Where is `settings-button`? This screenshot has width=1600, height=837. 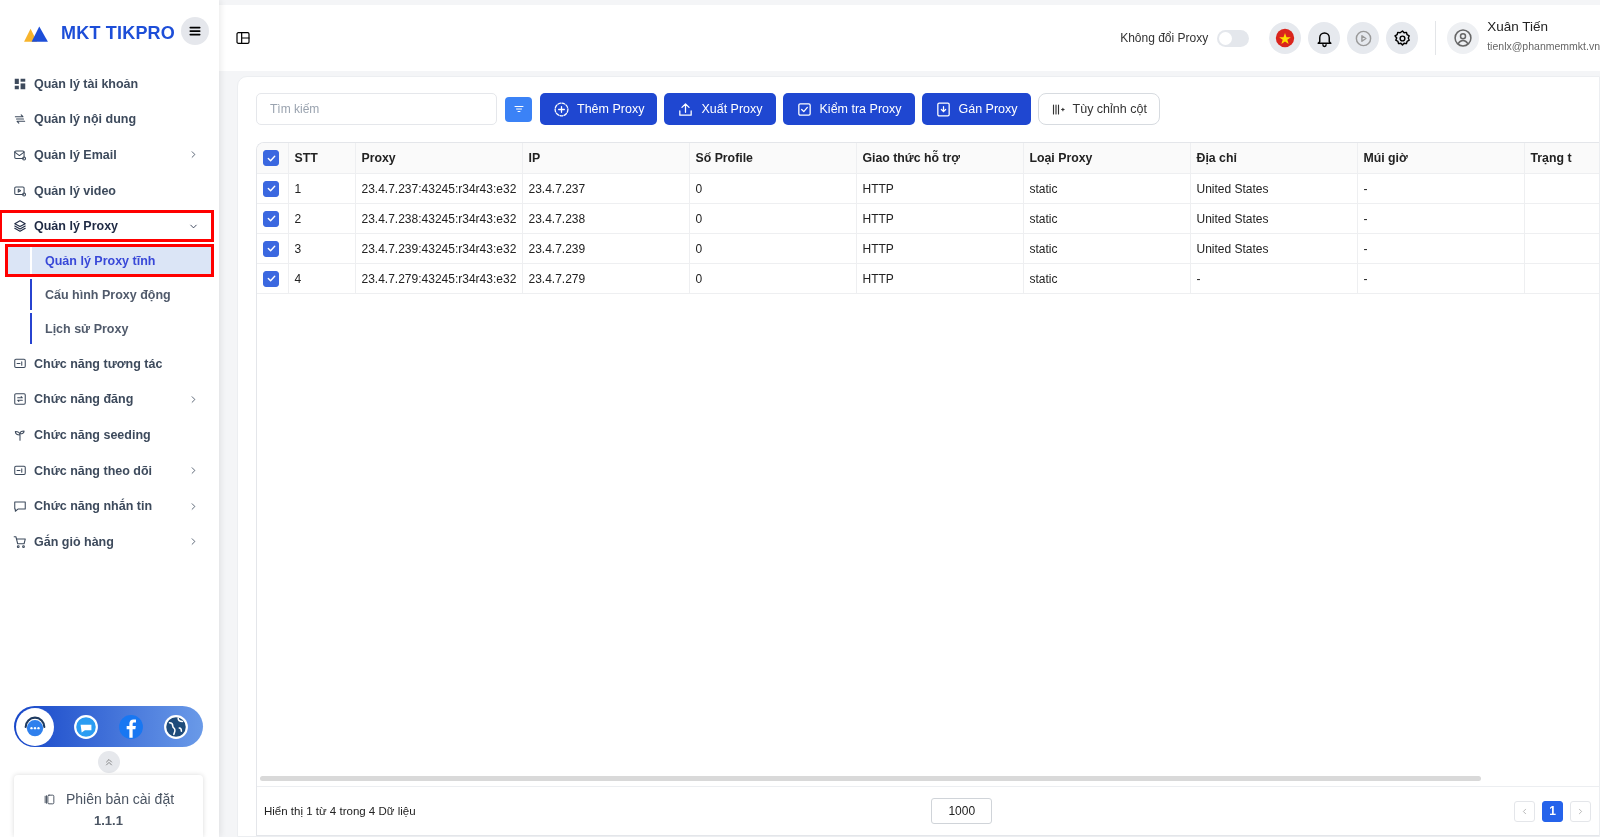 settings-button is located at coordinates (1402, 38).